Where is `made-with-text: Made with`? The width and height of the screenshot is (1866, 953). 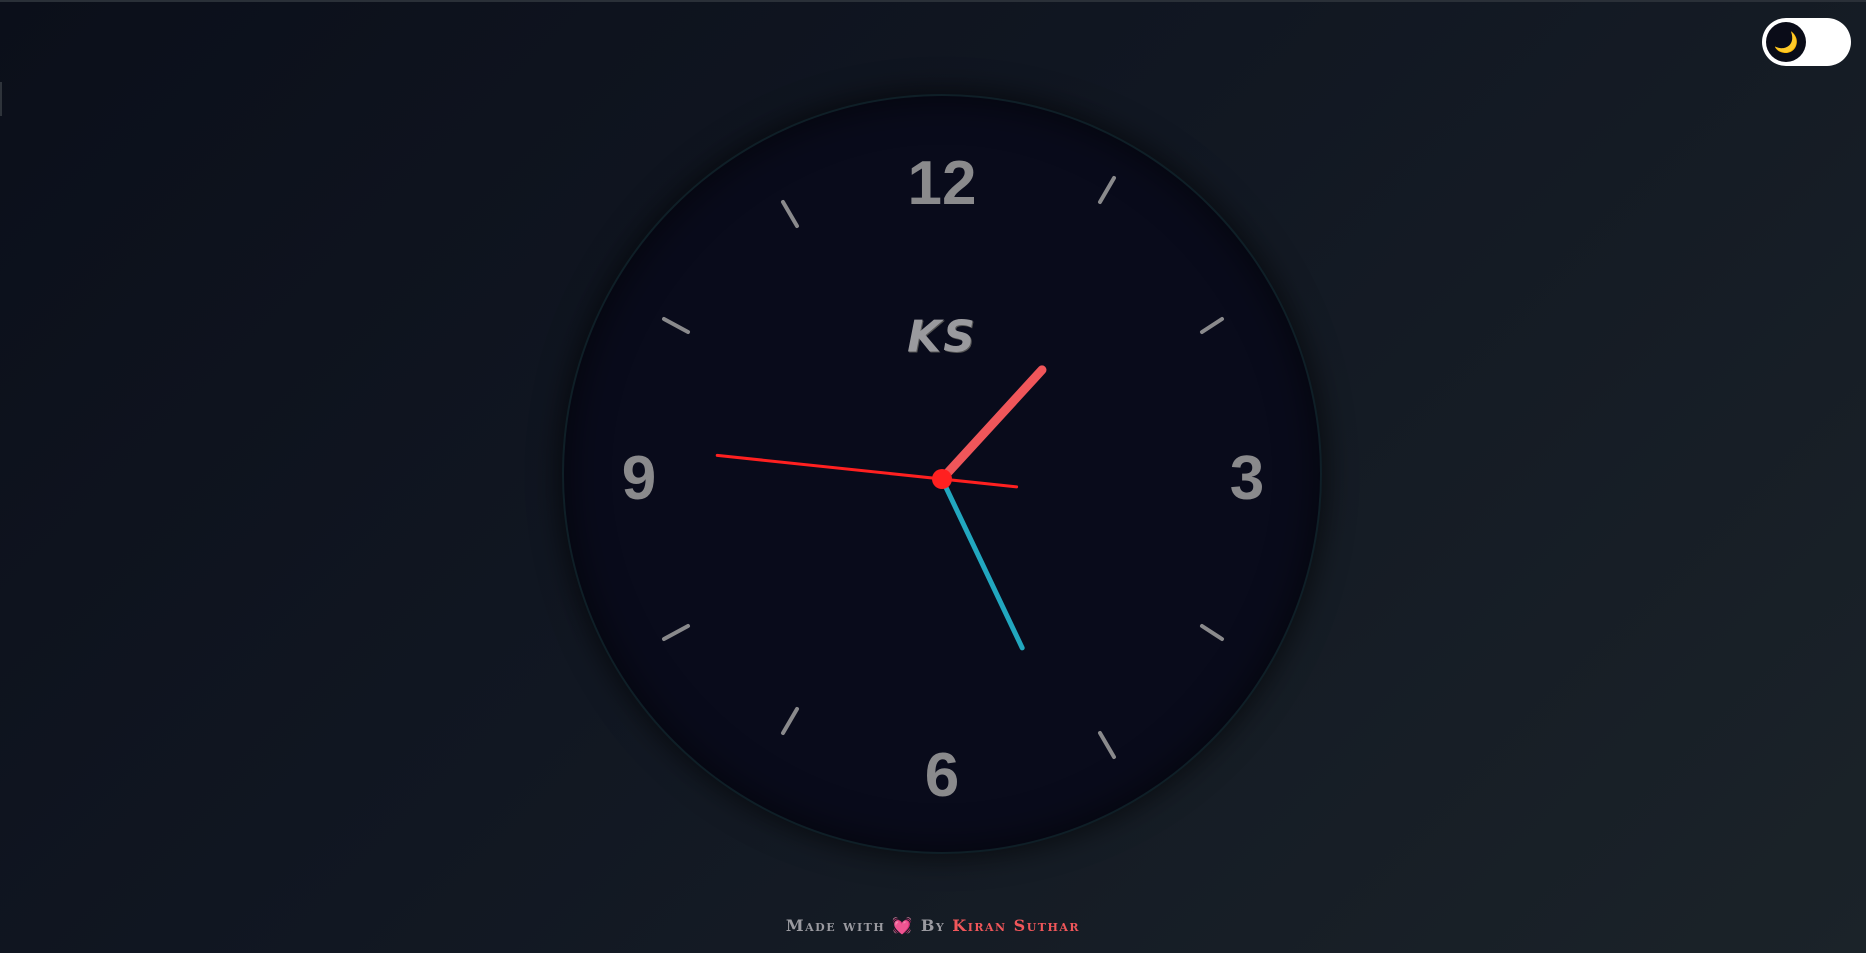 made-with-text: Made with is located at coordinates (835, 925).